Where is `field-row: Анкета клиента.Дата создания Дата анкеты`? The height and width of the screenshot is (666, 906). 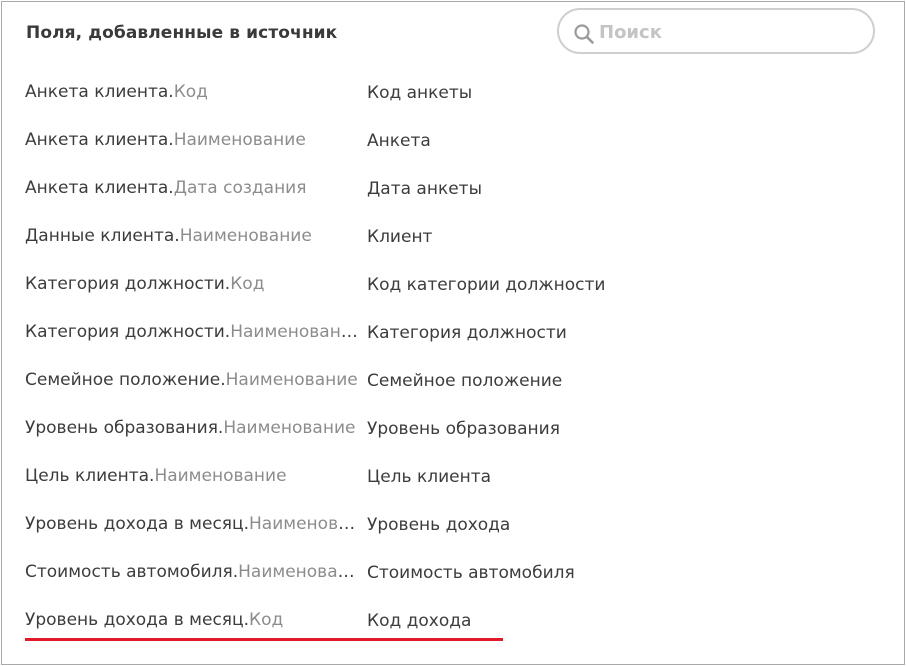
field-row: Анкета клиента.Дата создания Дата анкеты is located at coordinates (453, 191).